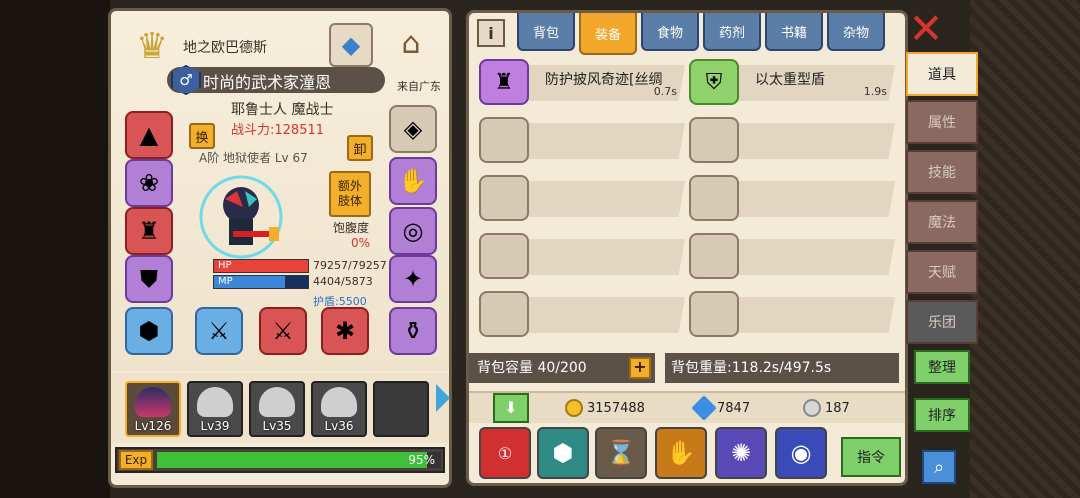 Image resolution: width=1080 pixels, height=498 pixels. I want to click on skill-hex-button-4: ◉, so click(801, 453).